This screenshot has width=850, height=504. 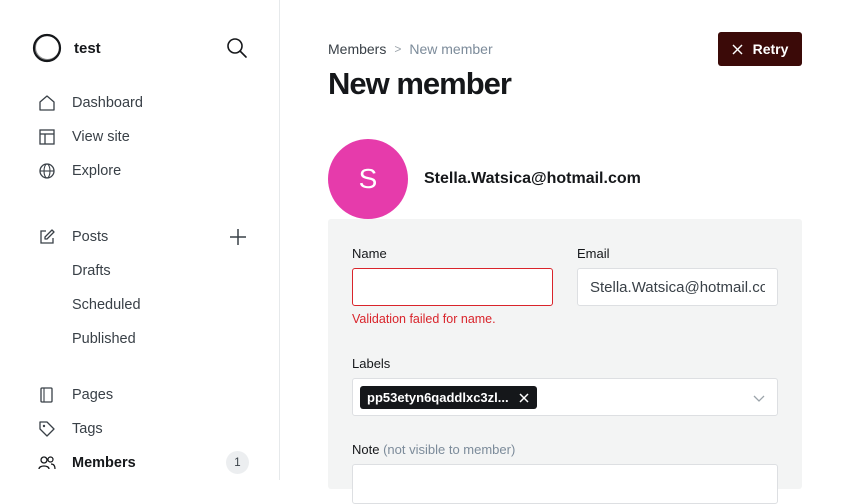 What do you see at coordinates (87, 48) in the screenshot?
I see `site-name: test` at bounding box center [87, 48].